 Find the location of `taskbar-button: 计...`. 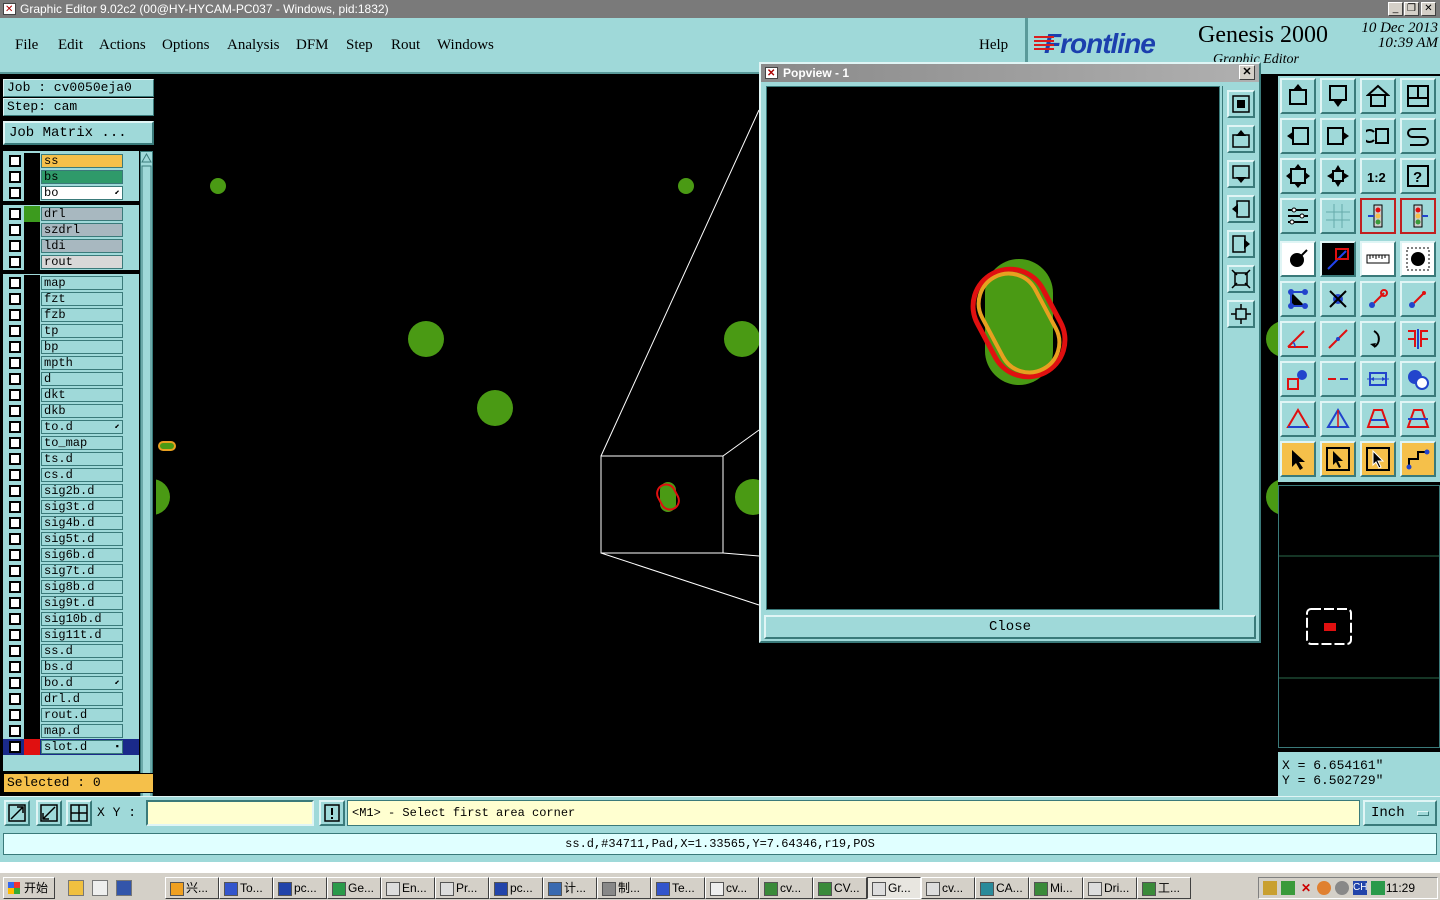

taskbar-button: 计... is located at coordinates (570, 888).